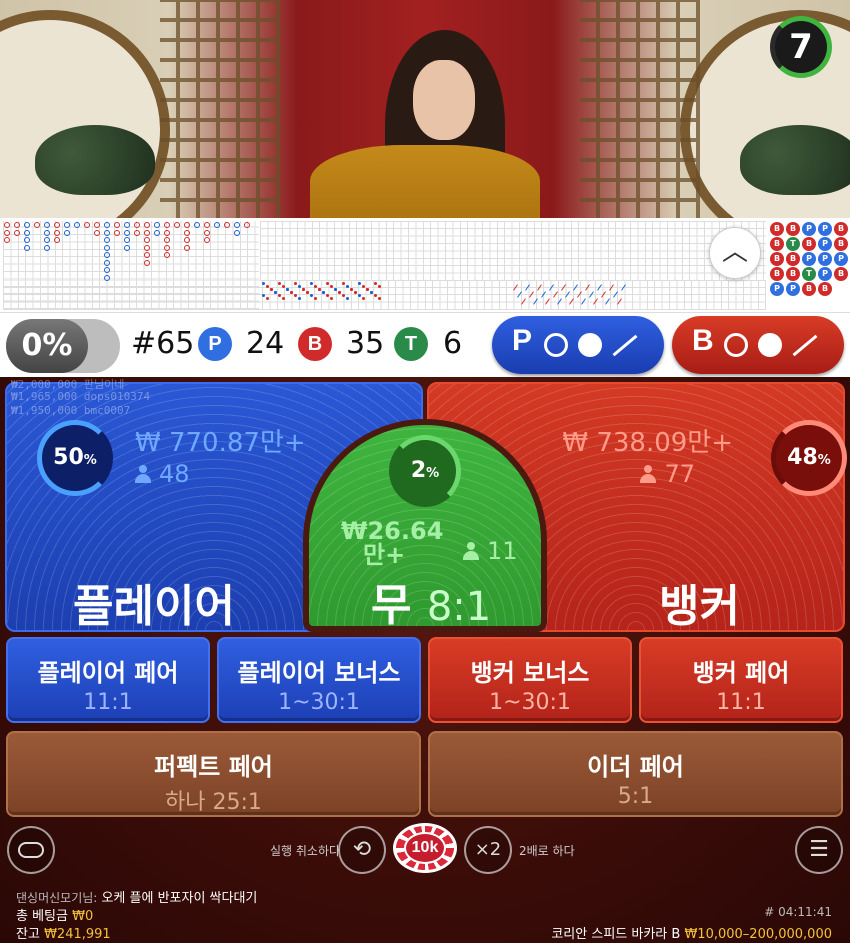 The width and height of the screenshot is (850, 943). What do you see at coordinates (819, 850) in the screenshot?
I see `menu-button: ☰` at bounding box center [819, 850].